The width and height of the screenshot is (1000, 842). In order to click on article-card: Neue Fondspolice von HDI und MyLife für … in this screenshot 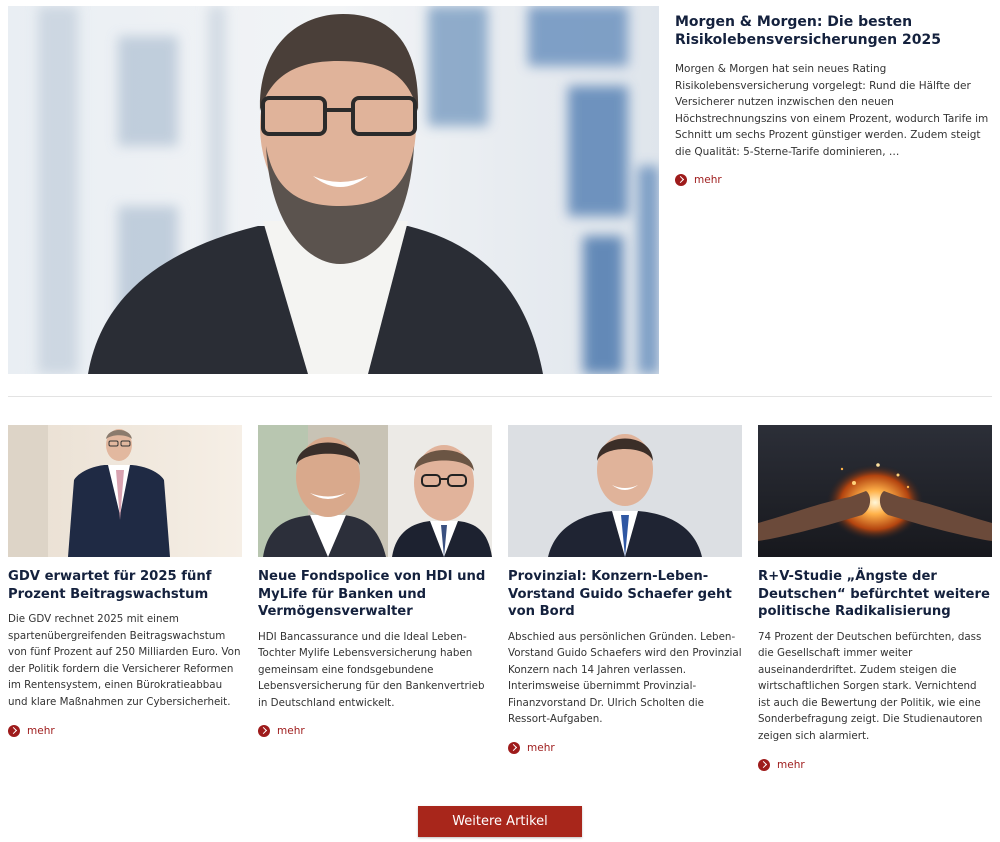, I will do `click(375, 581)`.